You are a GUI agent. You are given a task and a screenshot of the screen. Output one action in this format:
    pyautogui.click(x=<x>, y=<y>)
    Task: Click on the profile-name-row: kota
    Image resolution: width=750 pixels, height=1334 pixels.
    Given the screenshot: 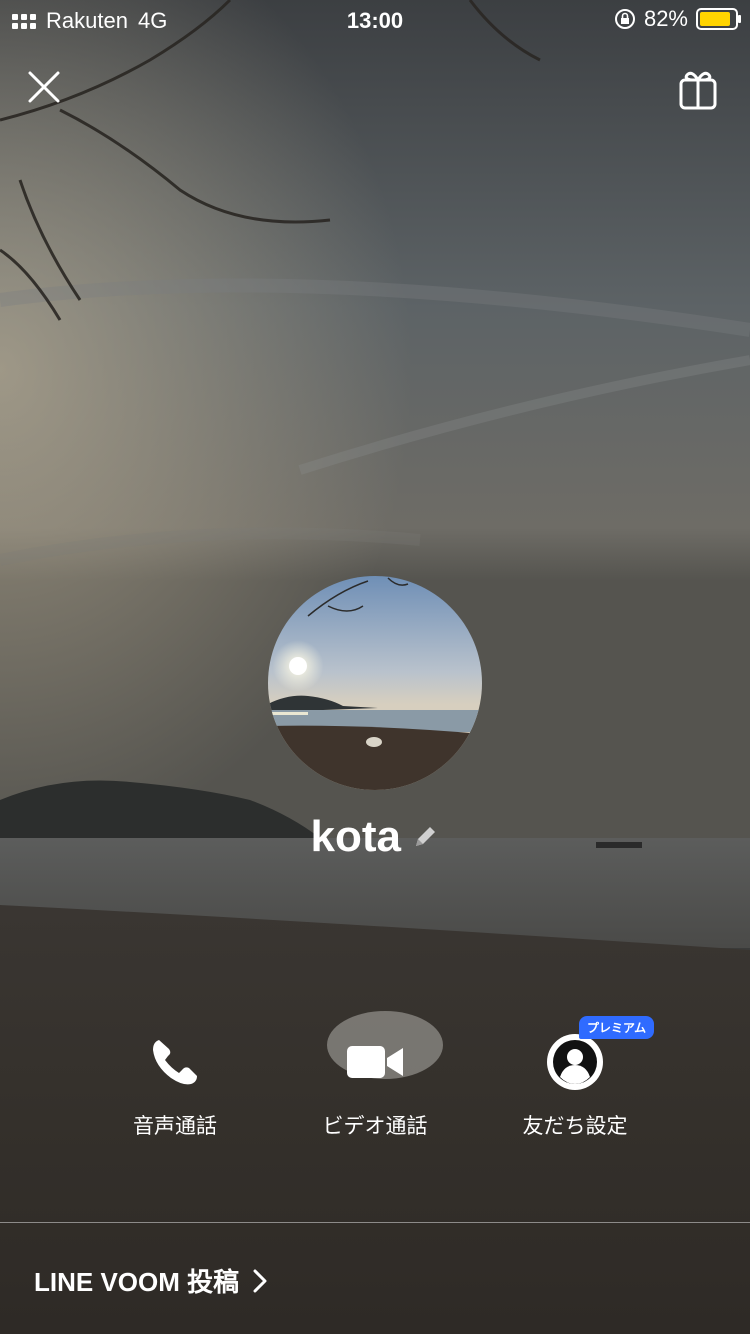 What is the action you would take?
    pyautogui.click(x=375, y=837)
    